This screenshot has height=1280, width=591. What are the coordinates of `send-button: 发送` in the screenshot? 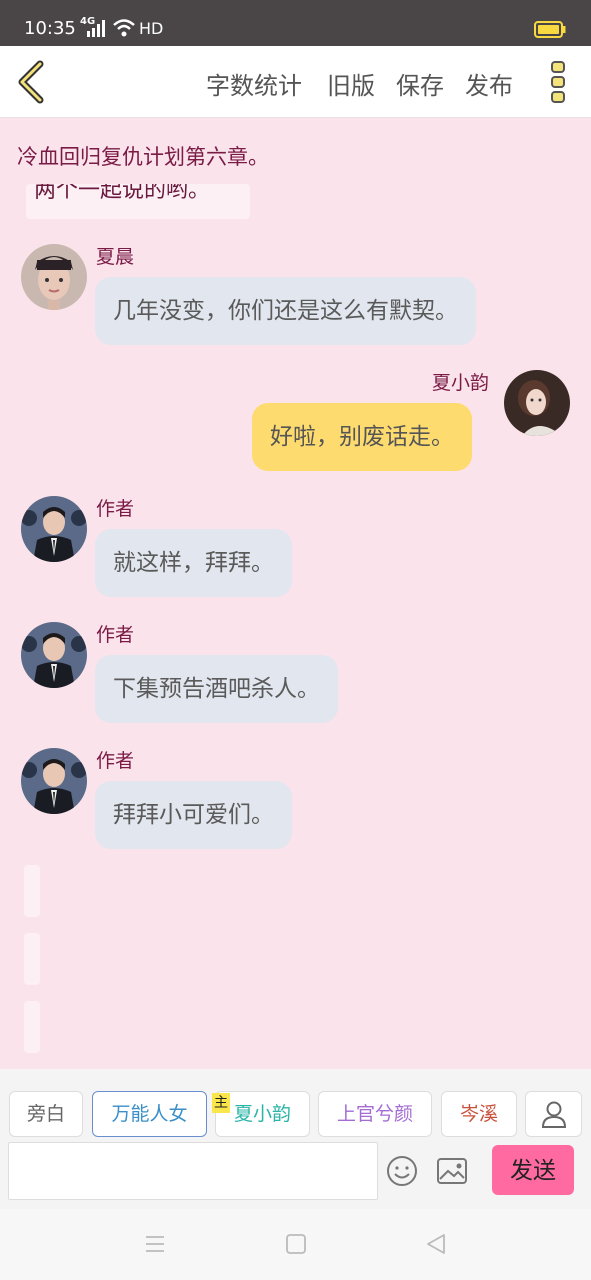 It's located at (533, 1170).